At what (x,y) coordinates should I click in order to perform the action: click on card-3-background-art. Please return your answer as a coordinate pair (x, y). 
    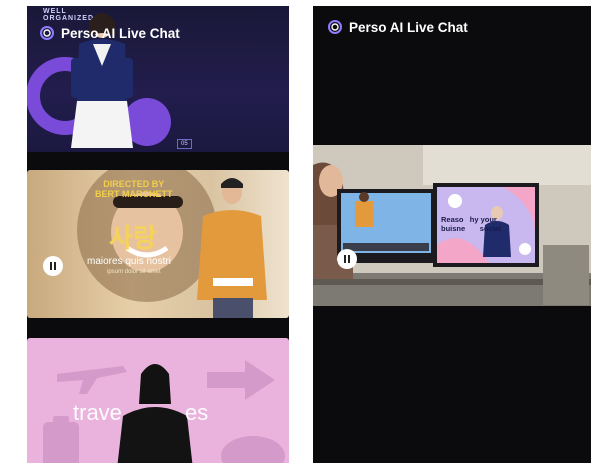
    Looking at the image, I should click on (164, 411).